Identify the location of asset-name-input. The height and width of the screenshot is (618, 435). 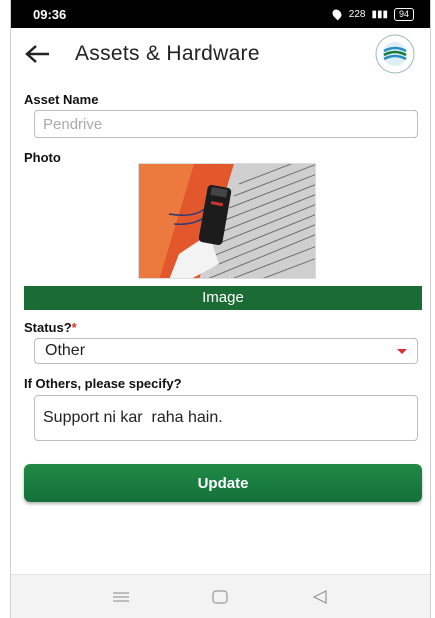
(226, 124).